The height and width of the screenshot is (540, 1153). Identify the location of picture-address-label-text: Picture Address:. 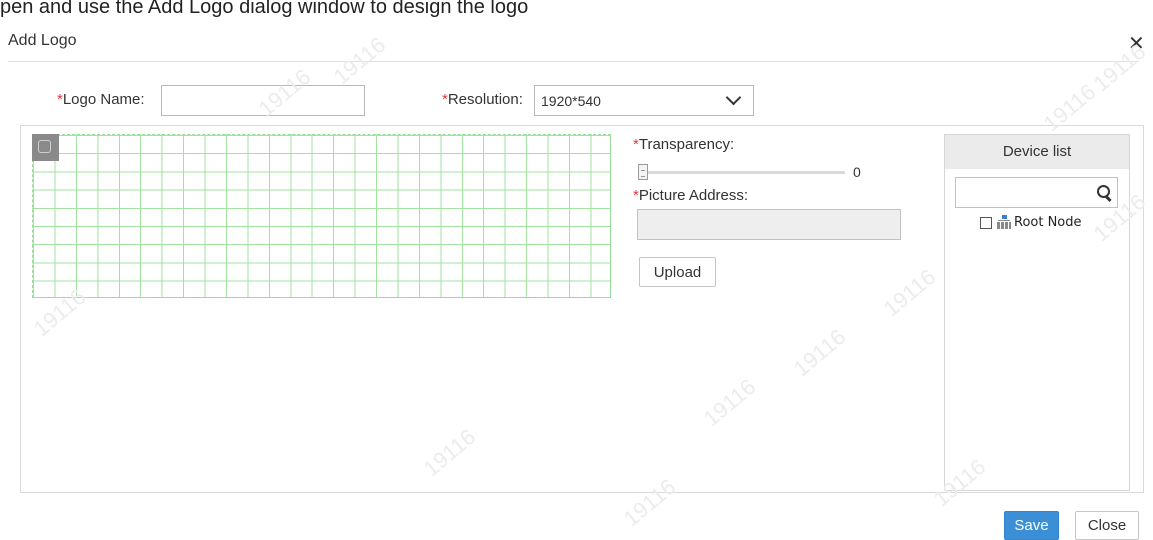
(693, 195).